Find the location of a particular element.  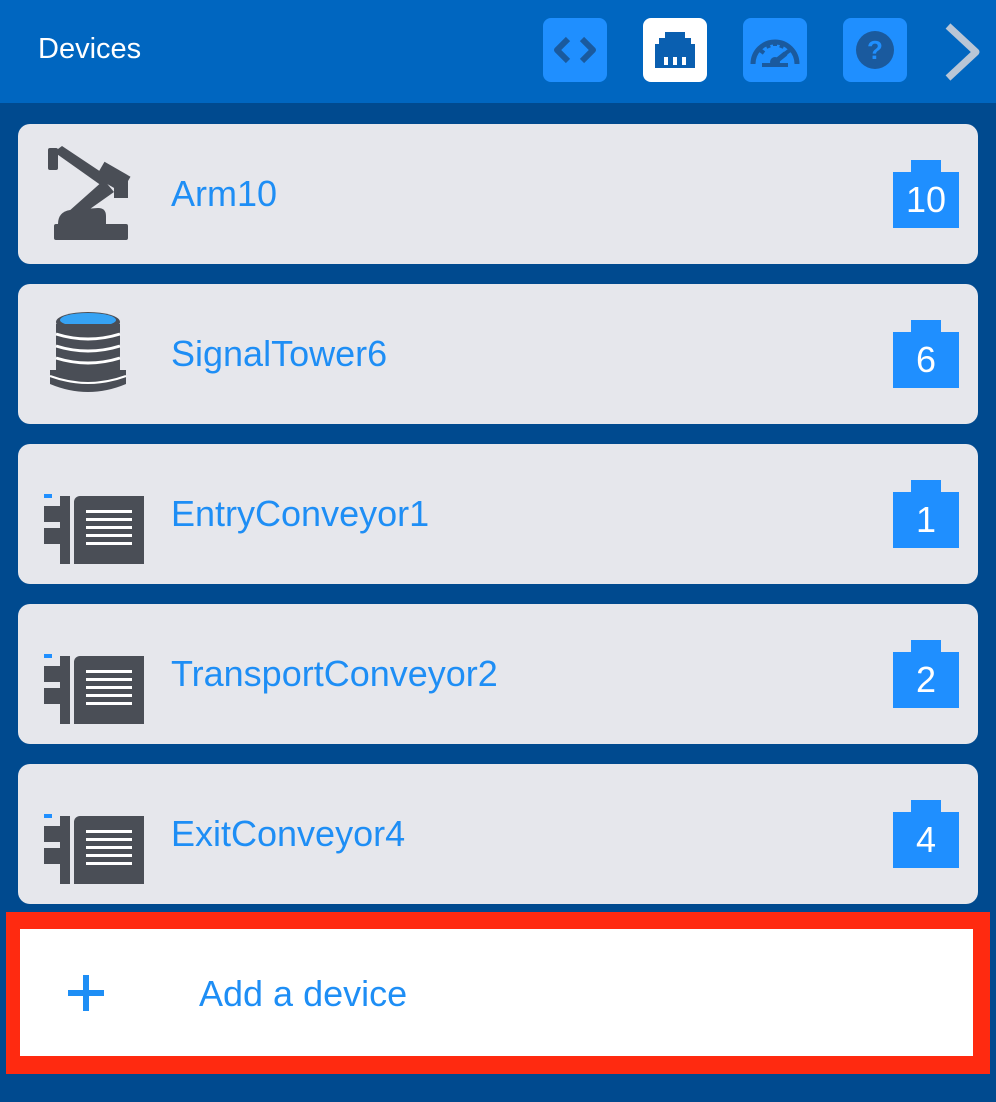

port-badge: 1 is located at coordinates (926, 514).